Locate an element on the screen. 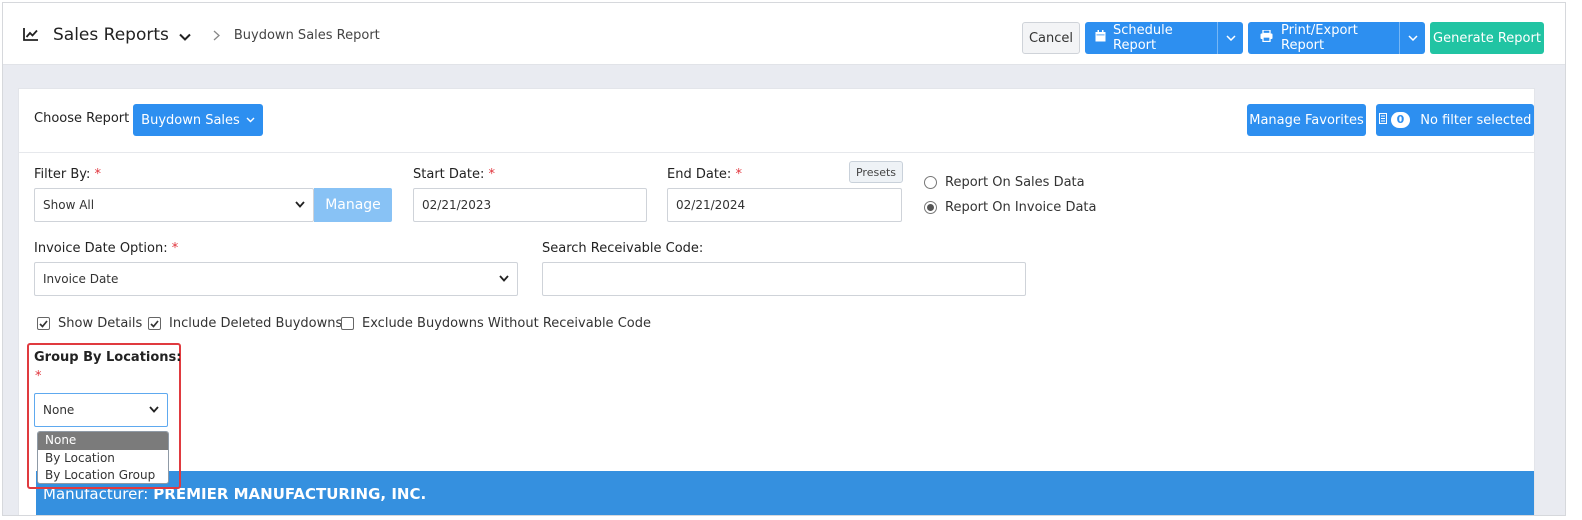 Image resolution: width=1582 pixels, height=520 pixels. schedule-report-button: Schedule Report is located at coordinates (1151, 38).